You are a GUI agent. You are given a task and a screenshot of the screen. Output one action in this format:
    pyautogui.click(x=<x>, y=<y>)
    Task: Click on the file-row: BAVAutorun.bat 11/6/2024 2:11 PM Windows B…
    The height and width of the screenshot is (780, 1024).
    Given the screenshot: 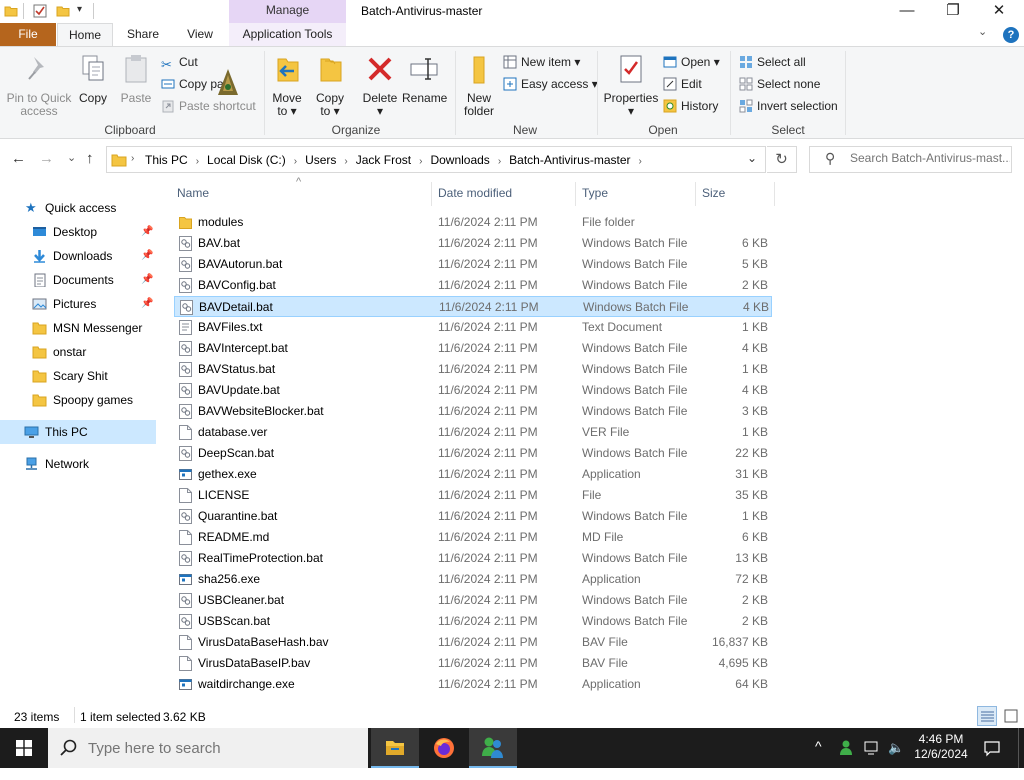 What is the action you would take?
    pyautogui.click(x=473, y=264)
    